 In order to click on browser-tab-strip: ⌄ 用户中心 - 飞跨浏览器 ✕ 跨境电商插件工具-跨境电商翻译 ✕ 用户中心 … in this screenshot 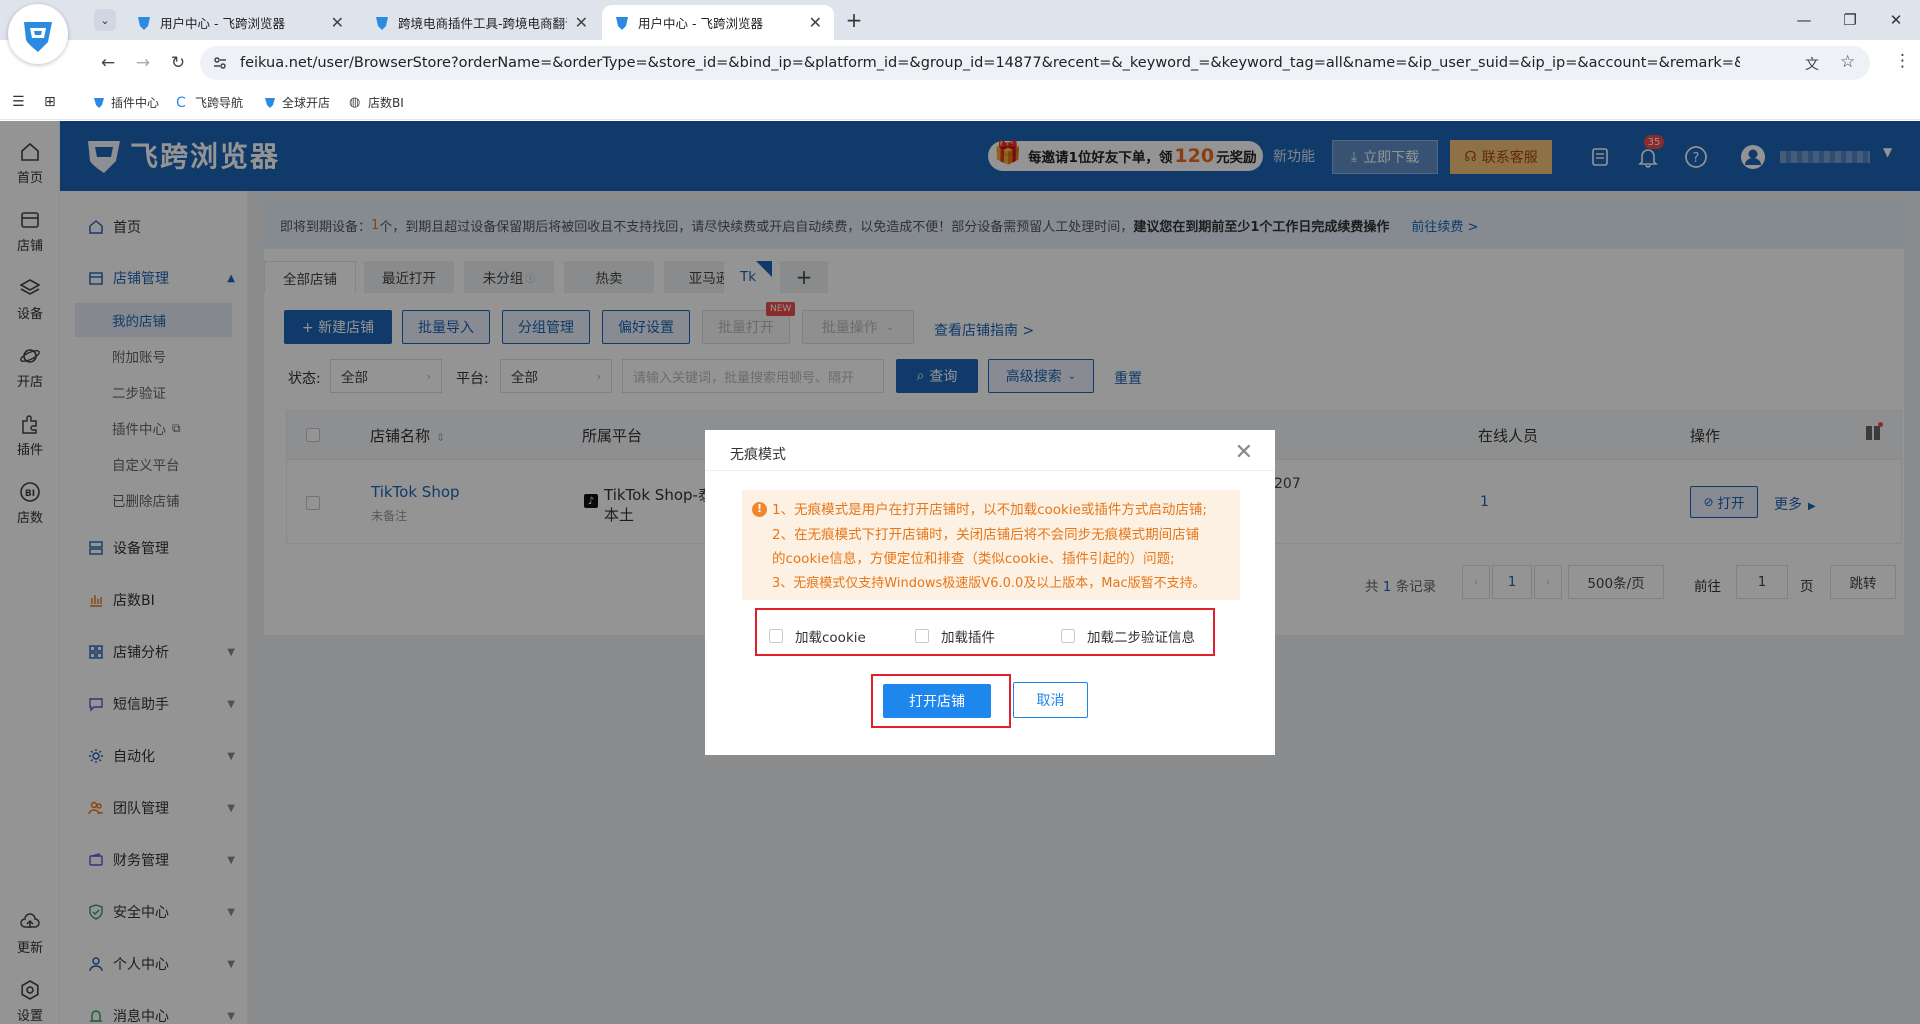, I will do `click(960, 32)`.